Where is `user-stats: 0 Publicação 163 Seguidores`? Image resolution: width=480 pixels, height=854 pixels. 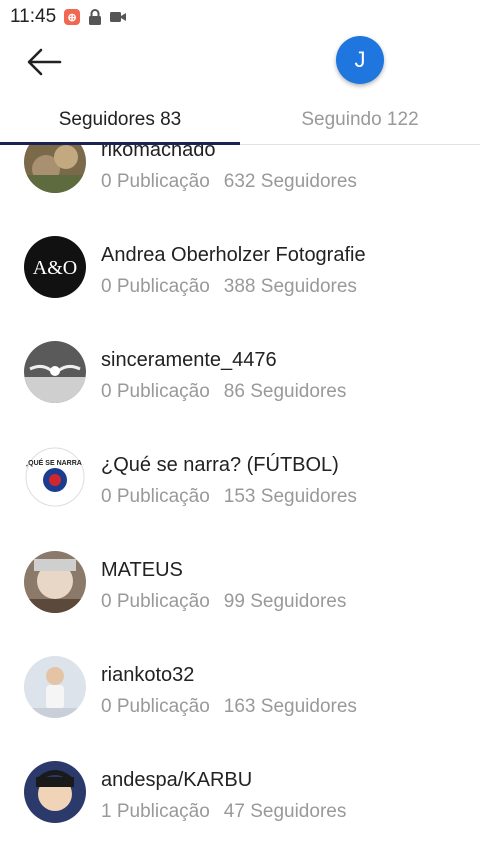 user-stats: 0 Publicação 163 Seguidores is located at coordinates (229, 707).